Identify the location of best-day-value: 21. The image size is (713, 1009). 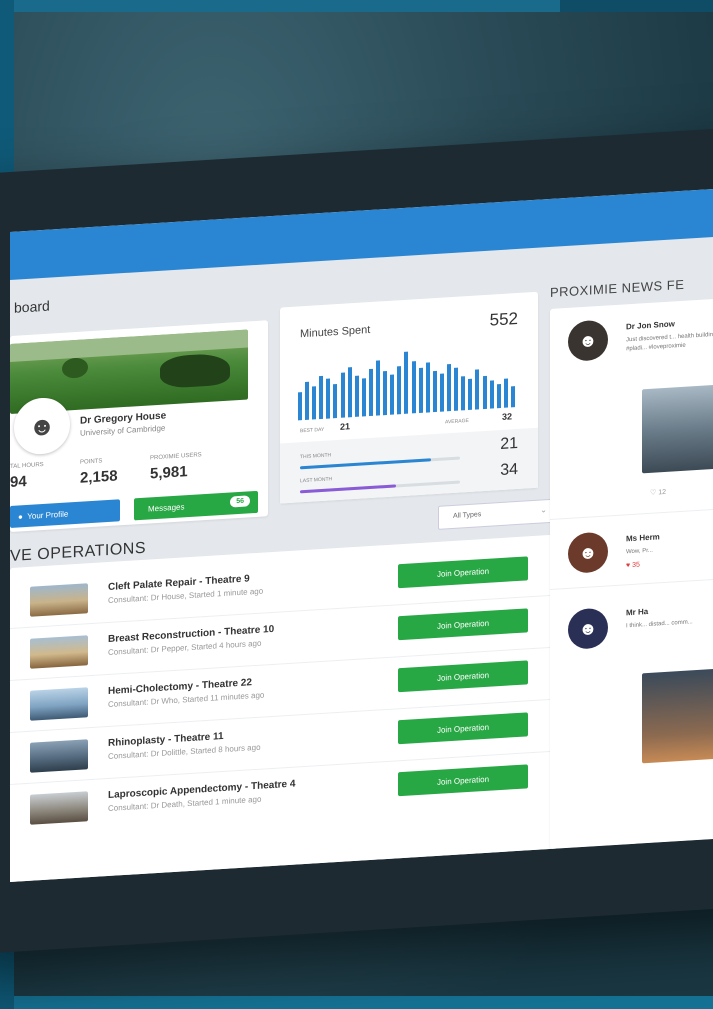
(345, 426).